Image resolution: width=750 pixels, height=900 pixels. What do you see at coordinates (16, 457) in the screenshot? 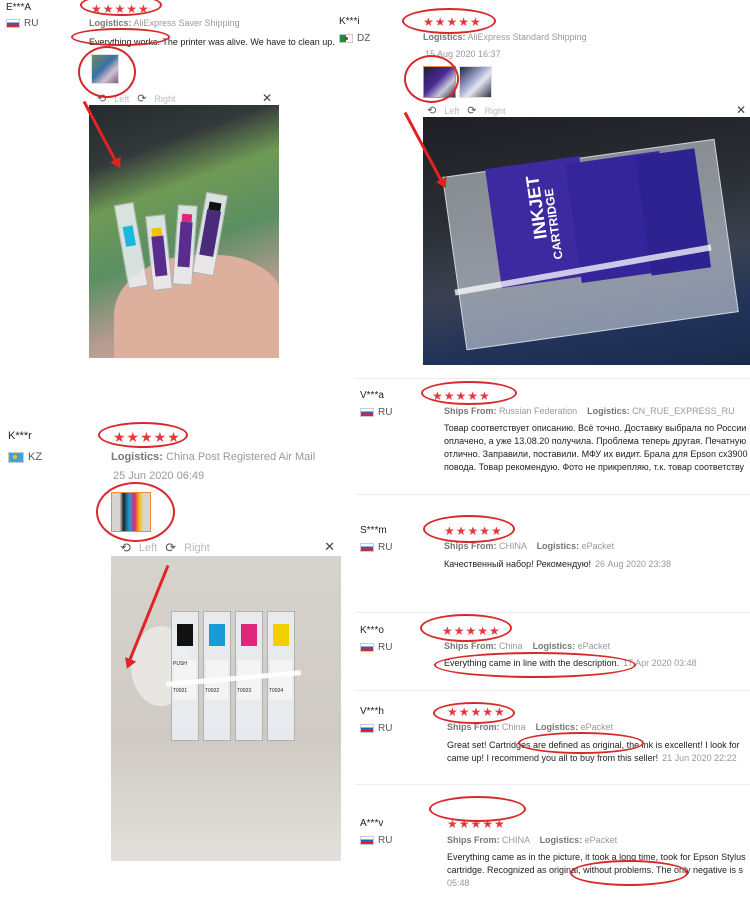
I see `kazakhstan-flag-icon` at bounding box center [16, 457].